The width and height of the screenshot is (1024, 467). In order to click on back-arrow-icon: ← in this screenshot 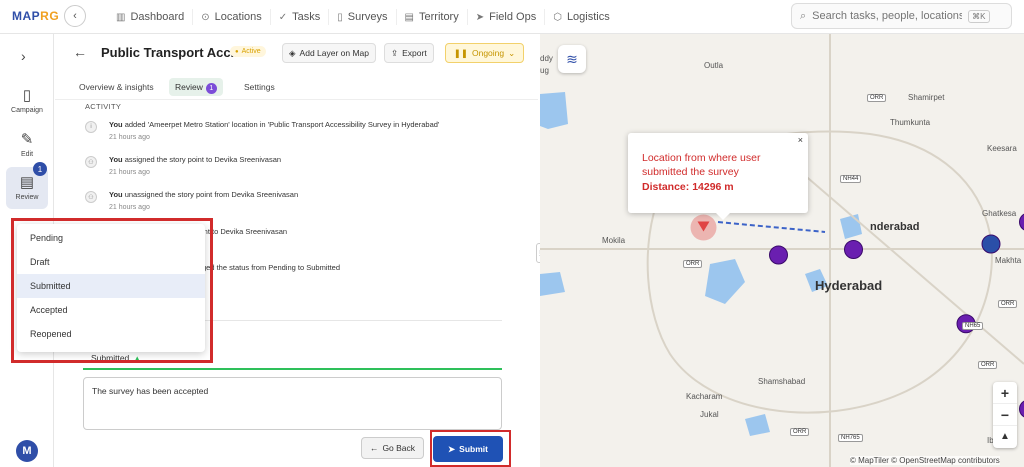, I will do `click(80, 52)`.